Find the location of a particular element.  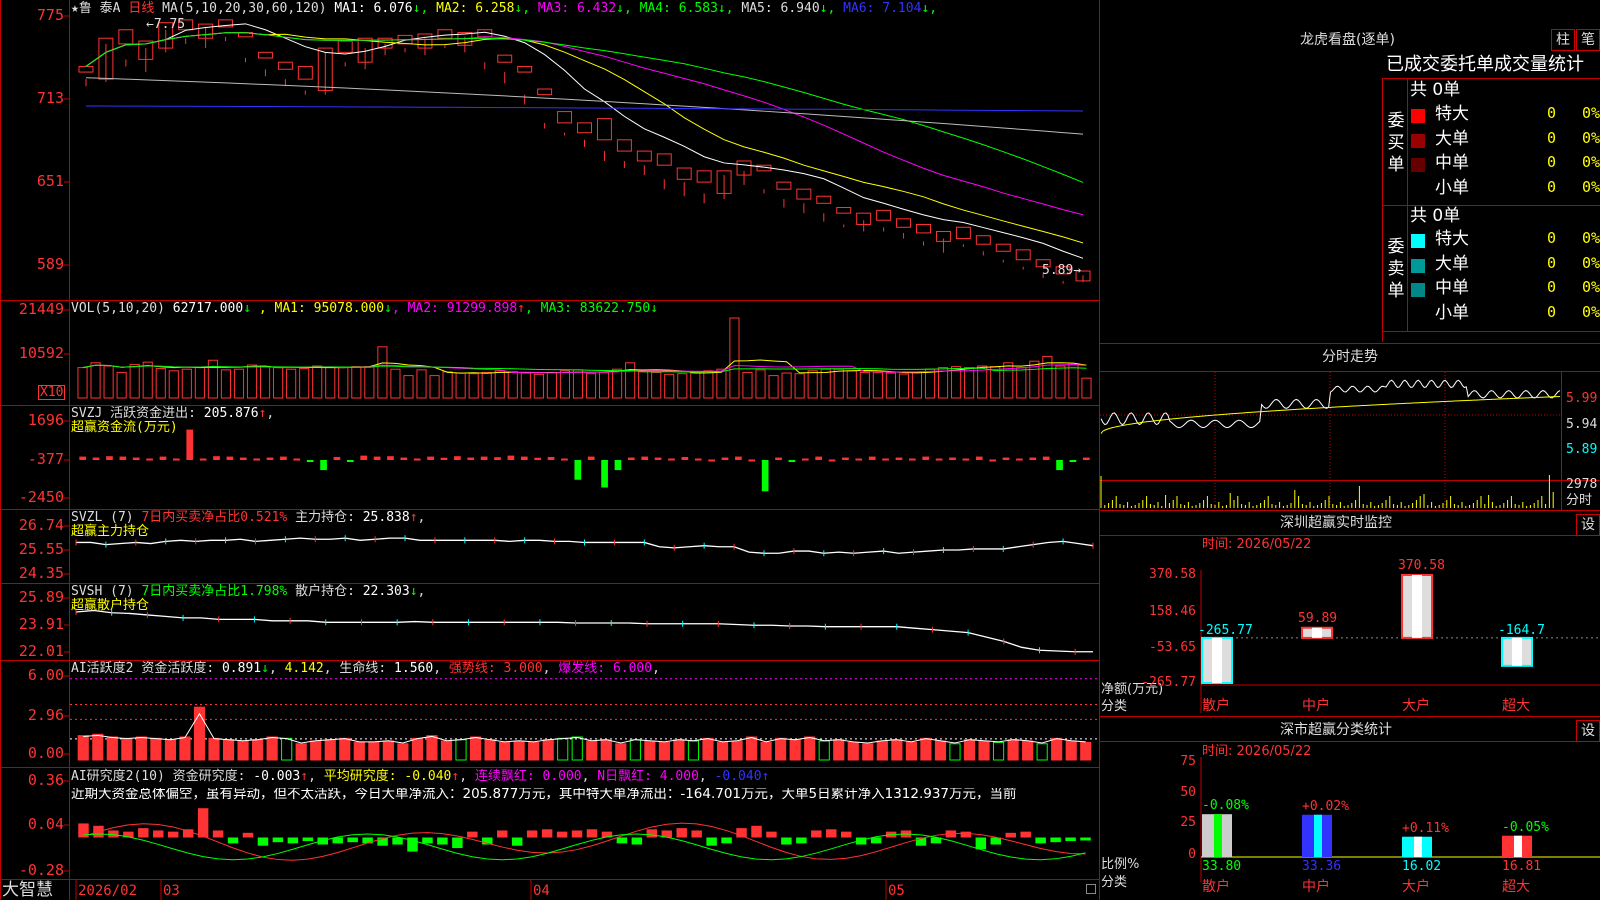

vol-ma-item: , MA3: 83622.750 is located at coordinates (587, 308).